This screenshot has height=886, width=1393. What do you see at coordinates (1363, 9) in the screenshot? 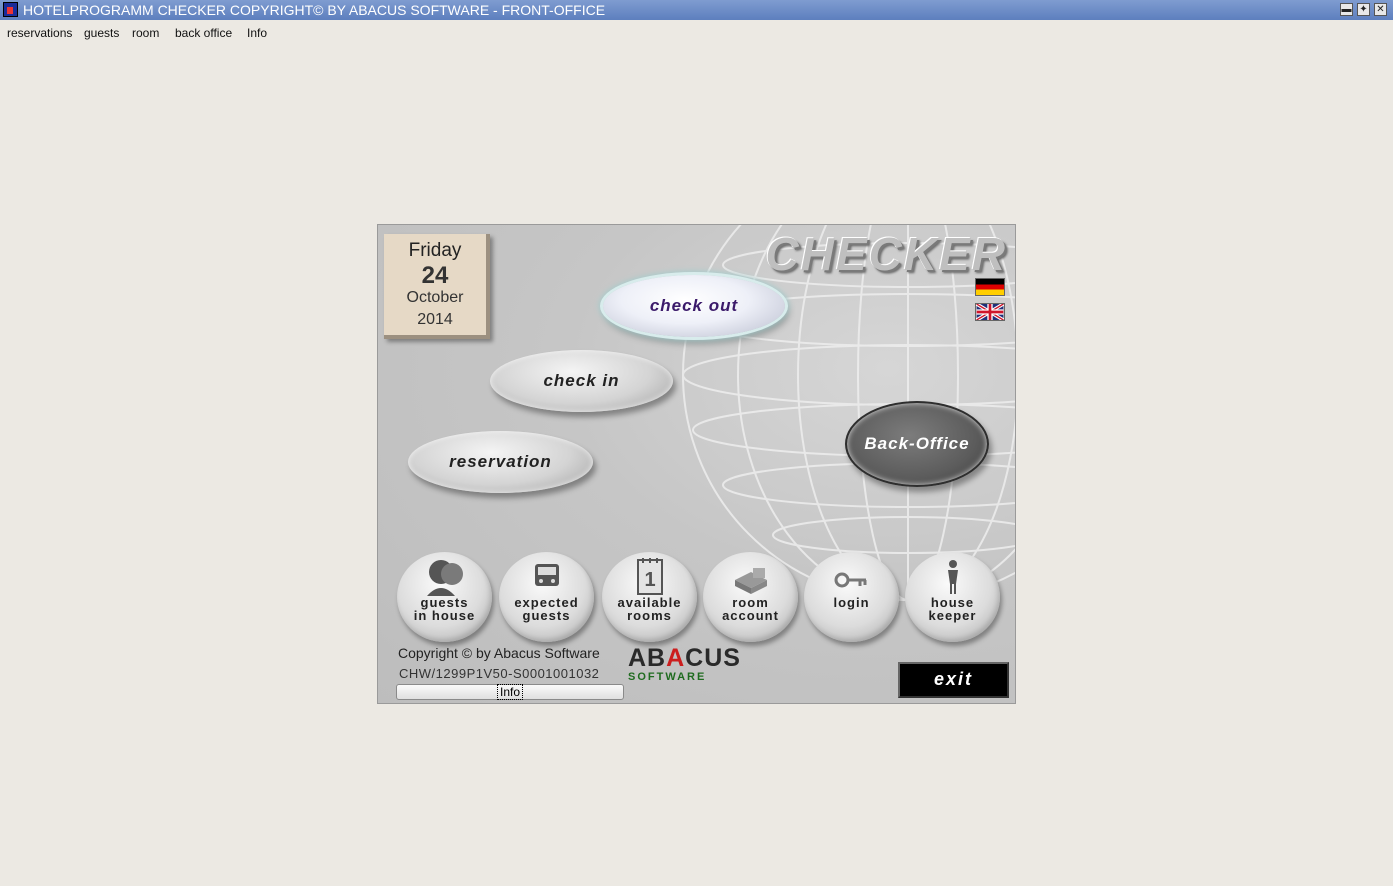
I see `maximize-button: ✦` at bounding box center [1363, 9].